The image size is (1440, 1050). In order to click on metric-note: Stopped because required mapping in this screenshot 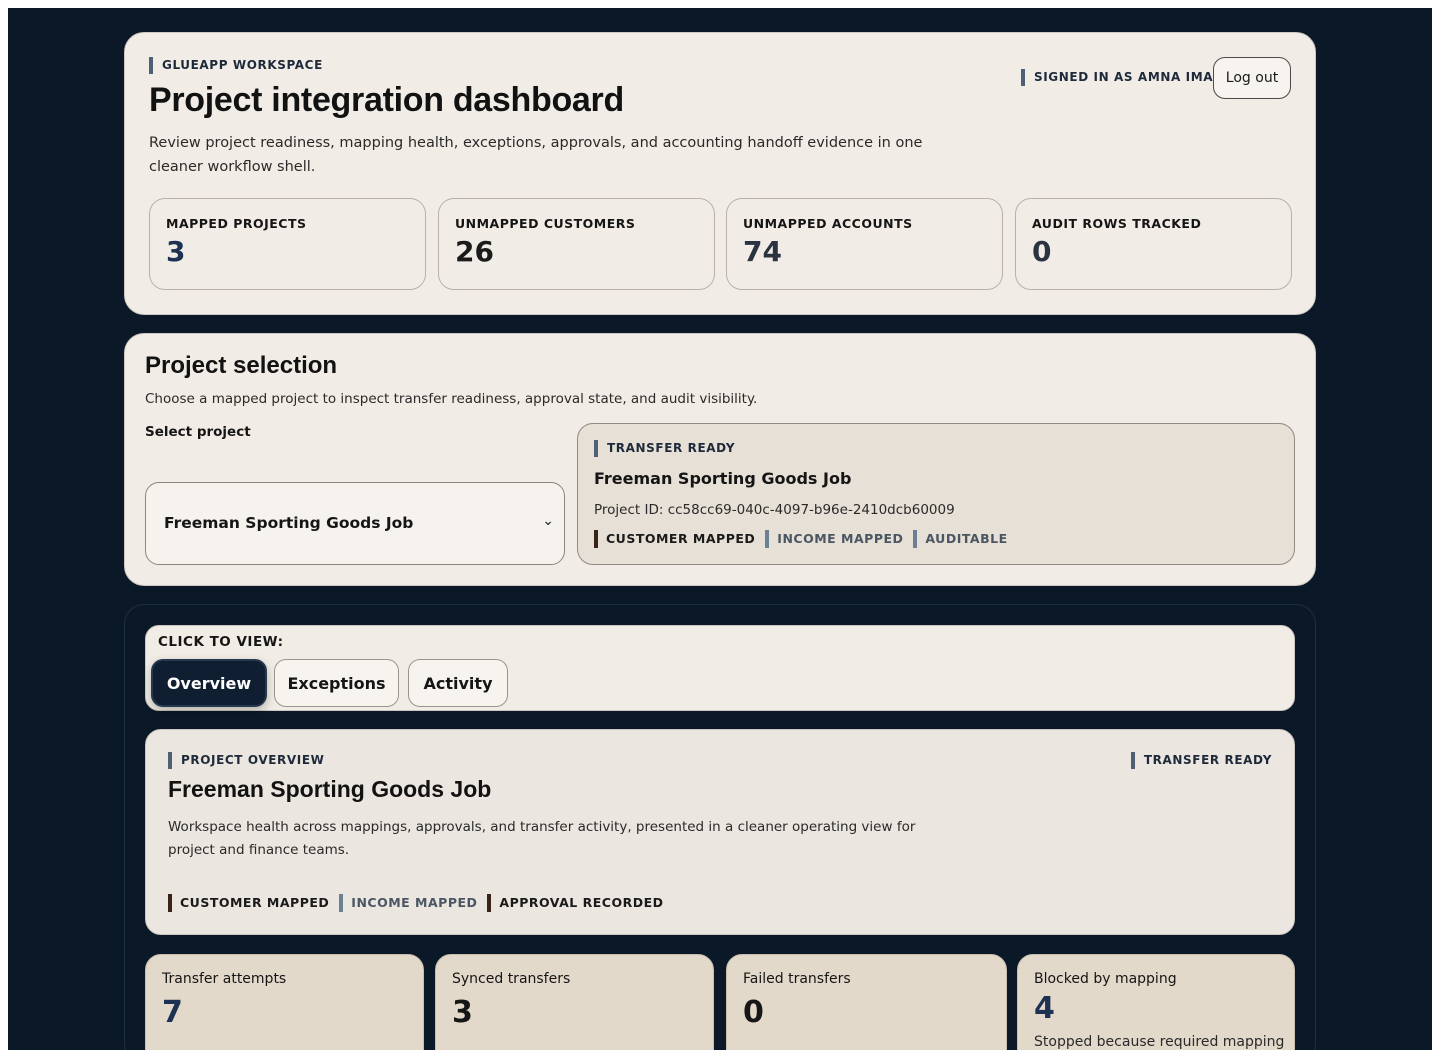, I will do `click(1159, 1042)`.